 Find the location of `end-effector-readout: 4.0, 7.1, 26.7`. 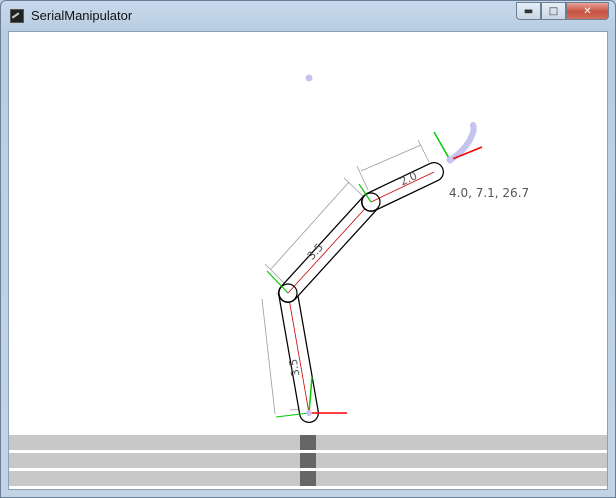

end-effector-readout: 4.0, 7.1, 26.7 is located at coordinates (489, 193).